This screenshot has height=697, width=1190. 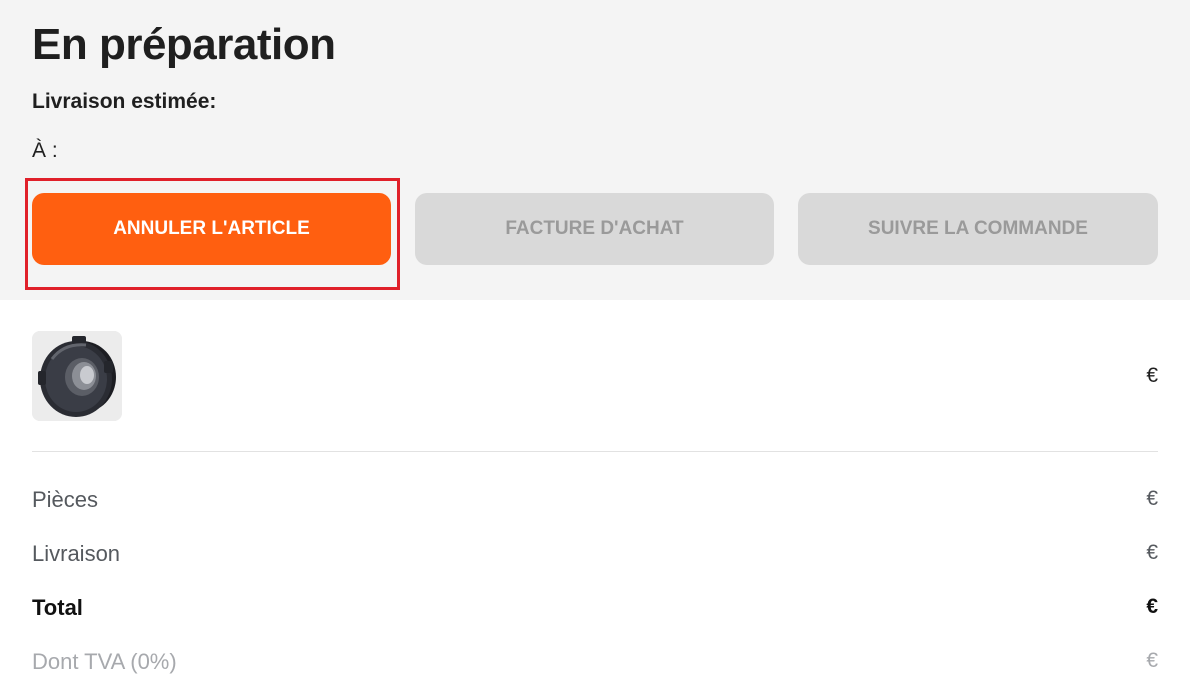 I want to click on estimated-delivery-label: Livraison estimée:, so click(x=124, y=101).